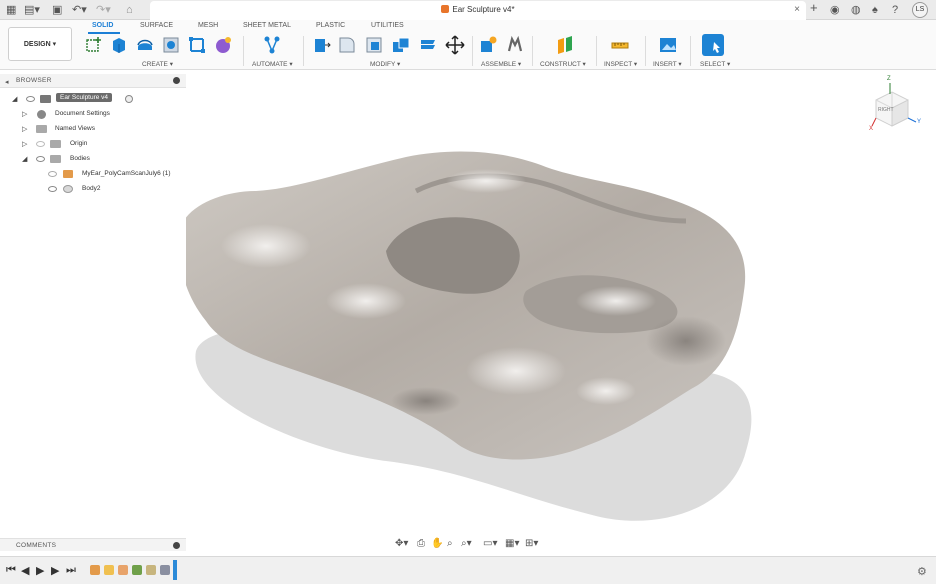 The width and height of the screenshot is (936, 584). What do you see at coordinates (94, 45) in the screenshot?
I see `create-sketch-icon` at bounding box center [94, 45].